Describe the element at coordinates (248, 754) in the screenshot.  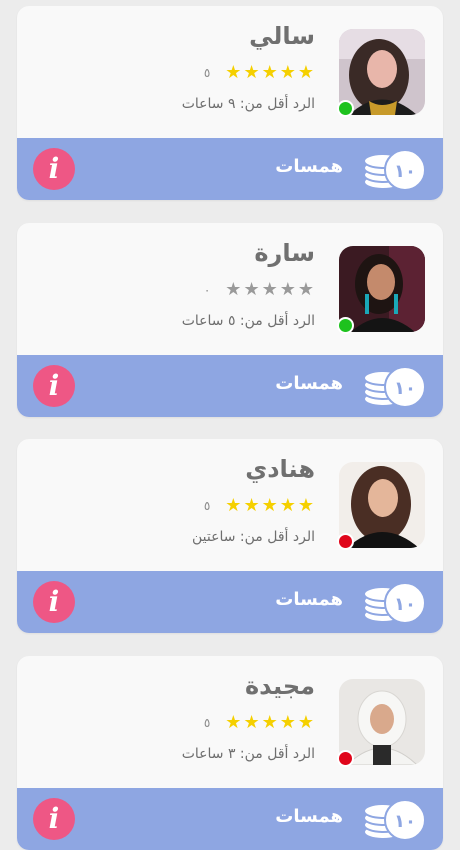
I see `reply-time: الرد أقل من: ٣ ساعات` at that location.